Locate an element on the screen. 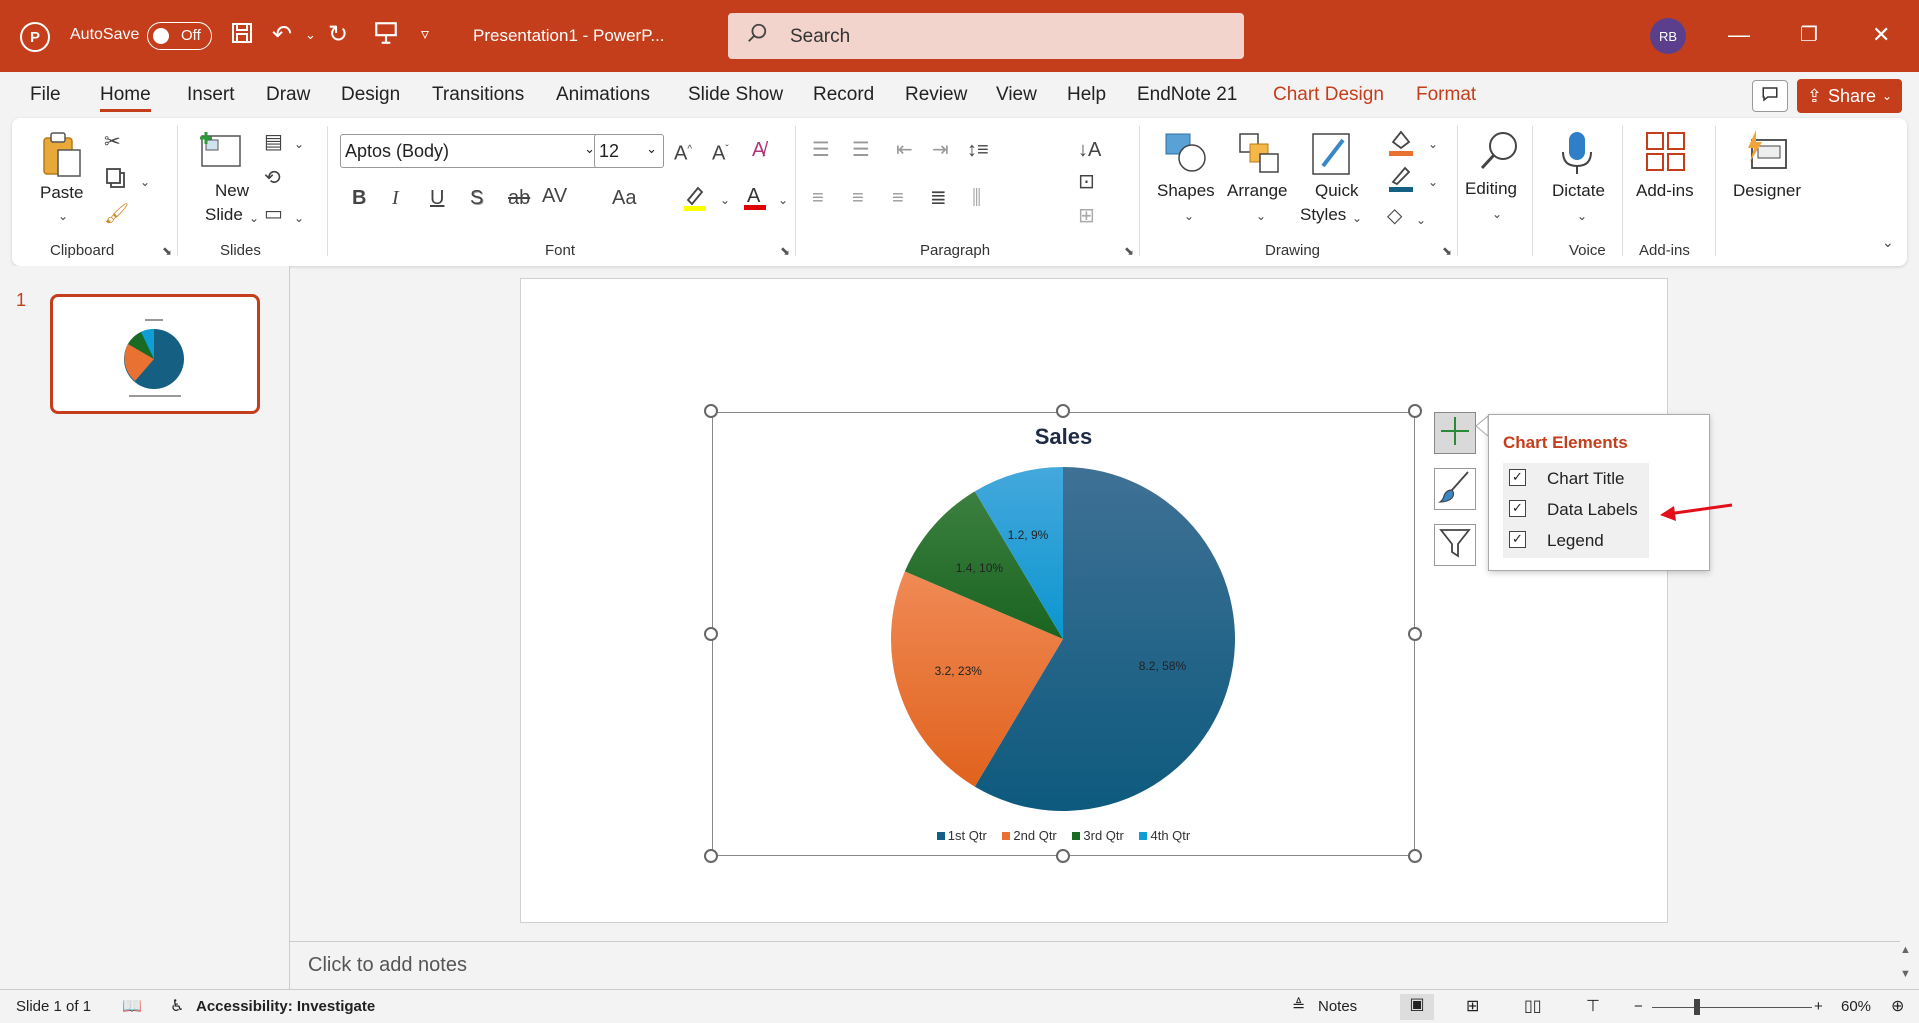 Image resolution: width=1919 pixels, height=1023 pixels. editing-label: Editing is located at coordinates (1491, 189).